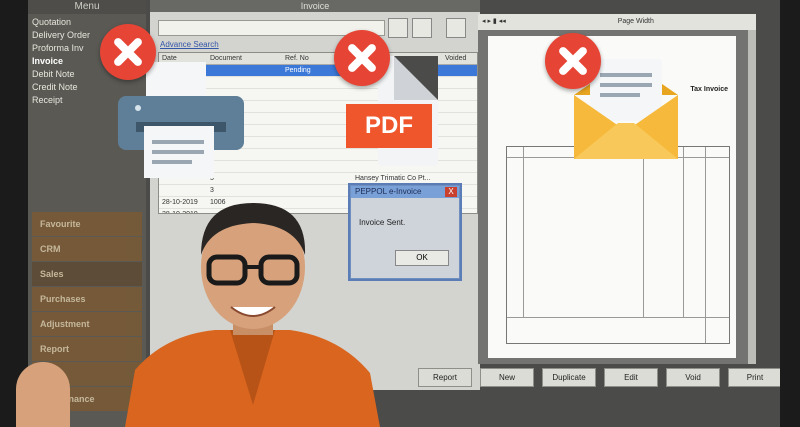 The width and height of the screenshot is (800, 427). Describe the element at coordinates (507, 377) in the screenshot. I see `new-button: New` at that location.